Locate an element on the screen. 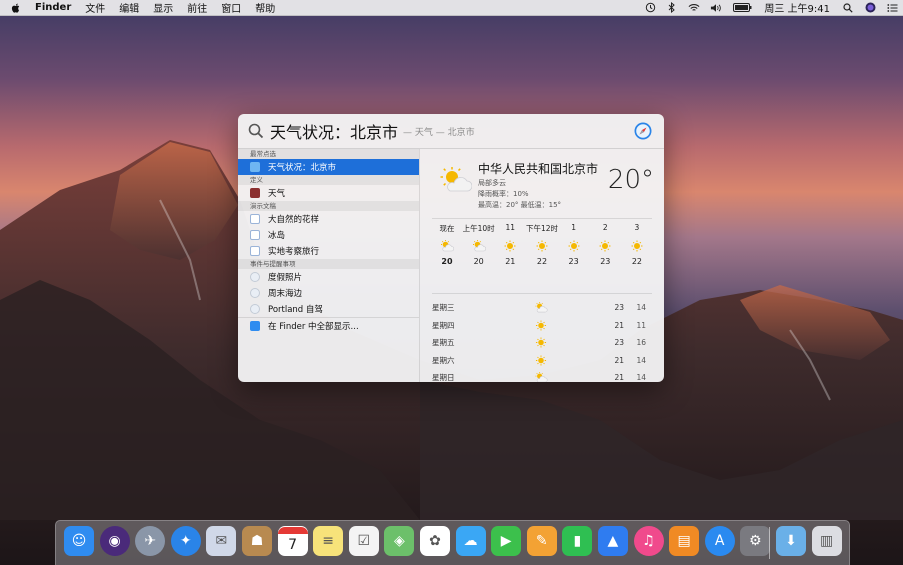  document-icon is located at coordinates (255, 235).